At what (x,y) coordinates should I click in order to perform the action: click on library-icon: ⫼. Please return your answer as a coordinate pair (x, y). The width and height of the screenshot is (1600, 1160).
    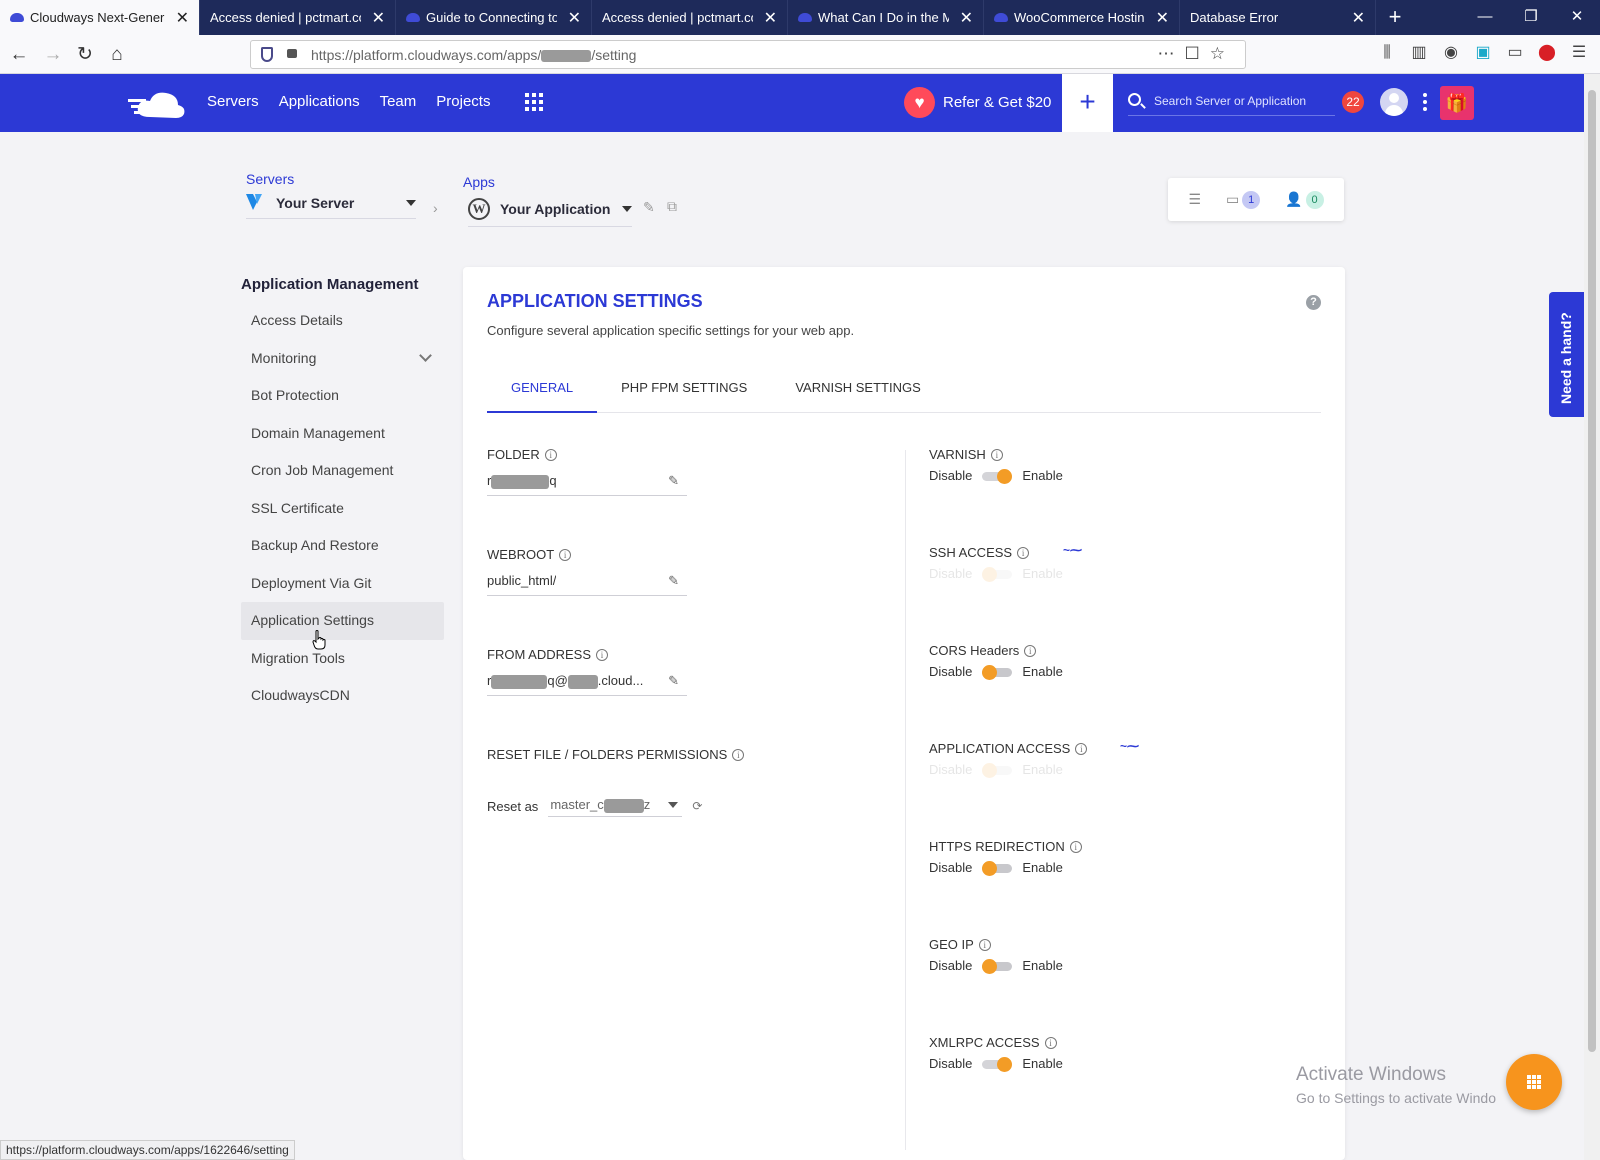
    Looking at the image, I should click on (1387, 53).